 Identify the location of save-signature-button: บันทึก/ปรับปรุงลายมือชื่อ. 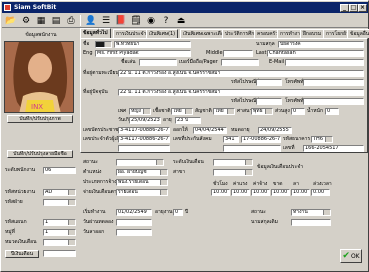
(40, 154).